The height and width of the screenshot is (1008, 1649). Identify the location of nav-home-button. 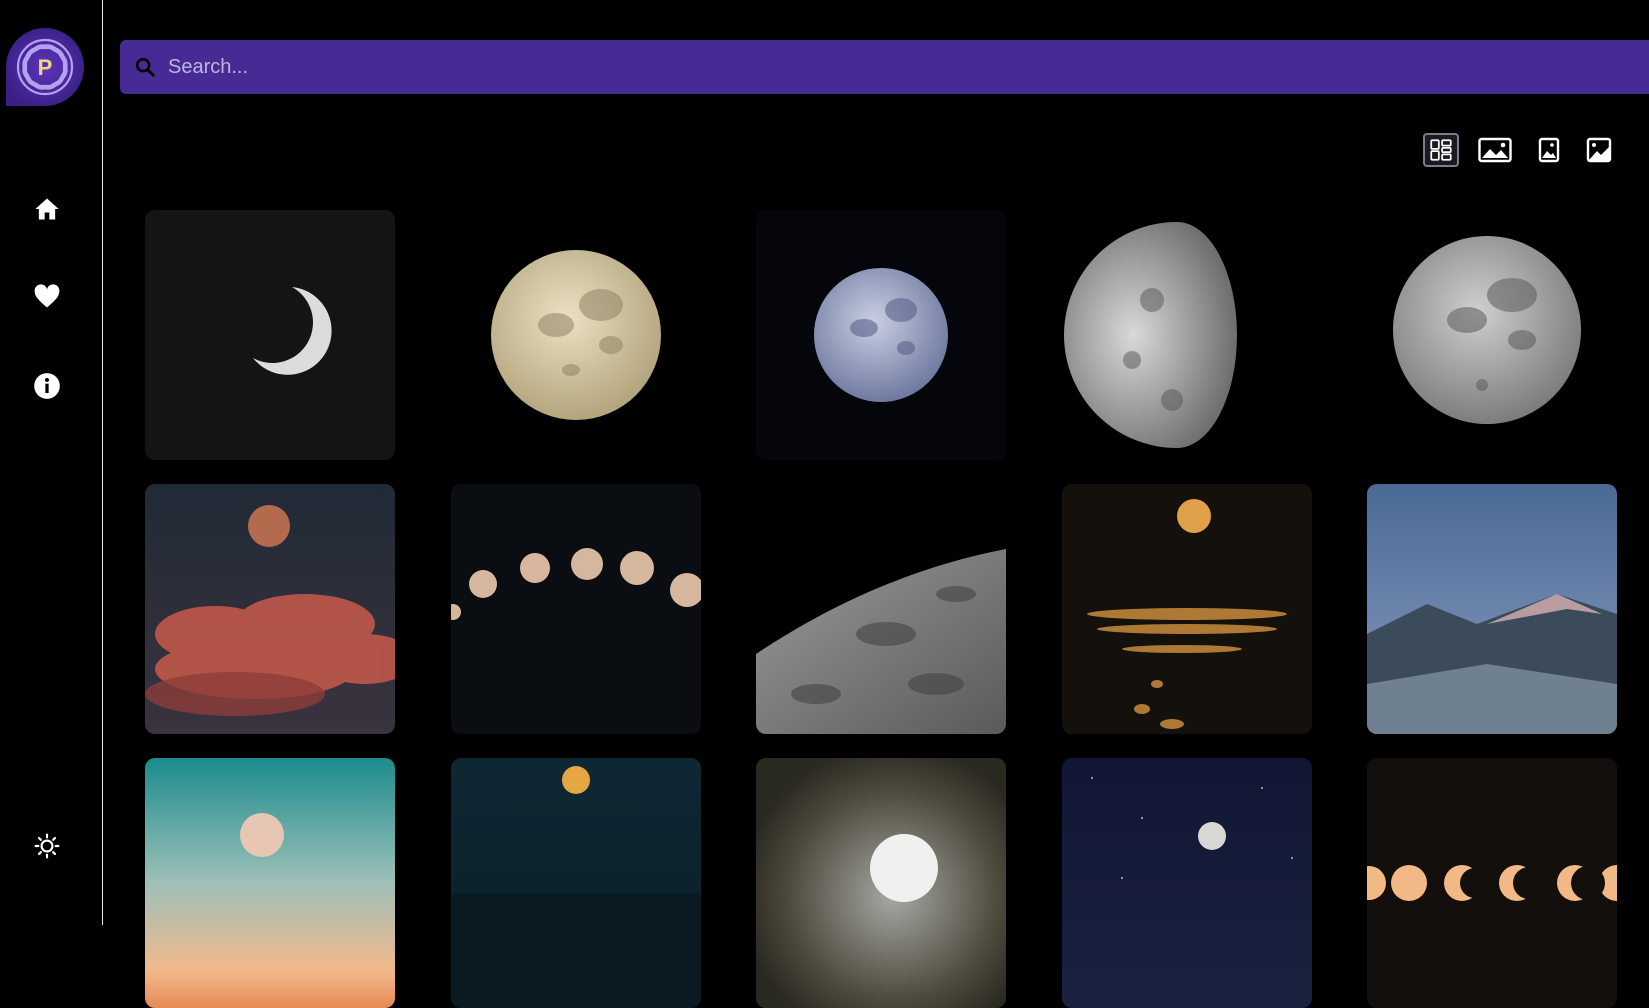
(47, 209).